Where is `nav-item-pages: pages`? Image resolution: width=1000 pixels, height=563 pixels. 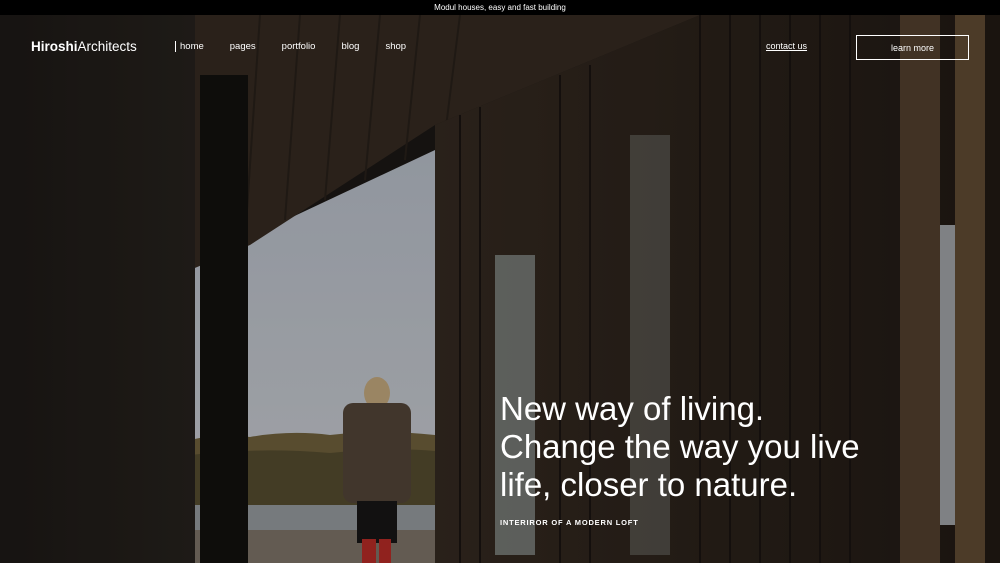
nav-item-pages: pages is located at coordinates (243, 46).